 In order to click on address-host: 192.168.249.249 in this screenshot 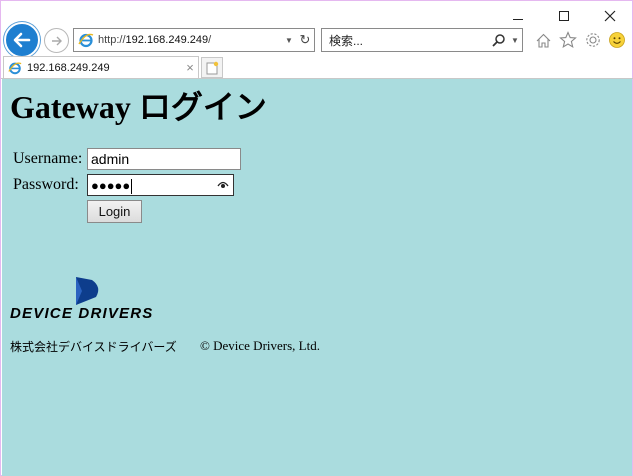, I will do `click(167, 40)`.